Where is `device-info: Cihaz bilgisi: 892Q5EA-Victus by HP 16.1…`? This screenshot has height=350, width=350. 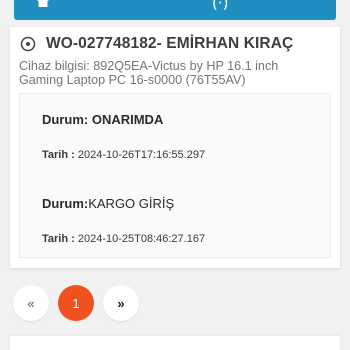 device-info: Cihaz bilgisi: 892Q5EA-Victus by HP 16.1… is located at coordinates (169, 73).